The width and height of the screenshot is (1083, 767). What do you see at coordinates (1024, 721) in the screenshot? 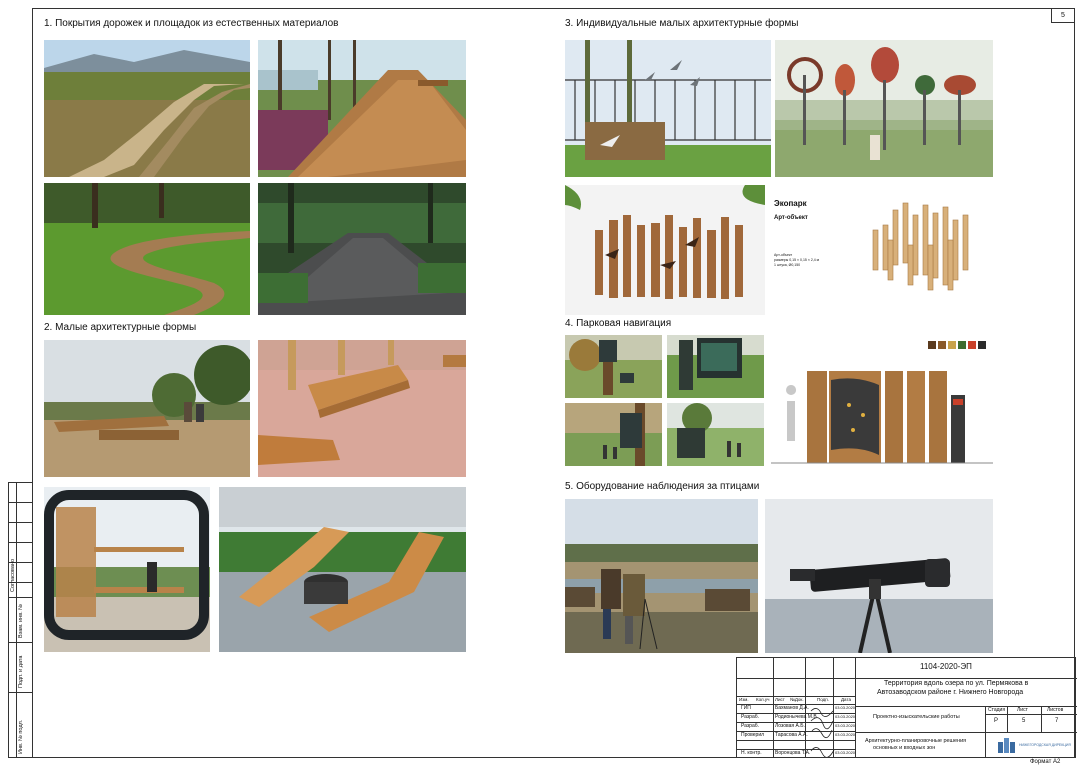
I see `sheet-value: 5` at bounding box center [1024, 721].